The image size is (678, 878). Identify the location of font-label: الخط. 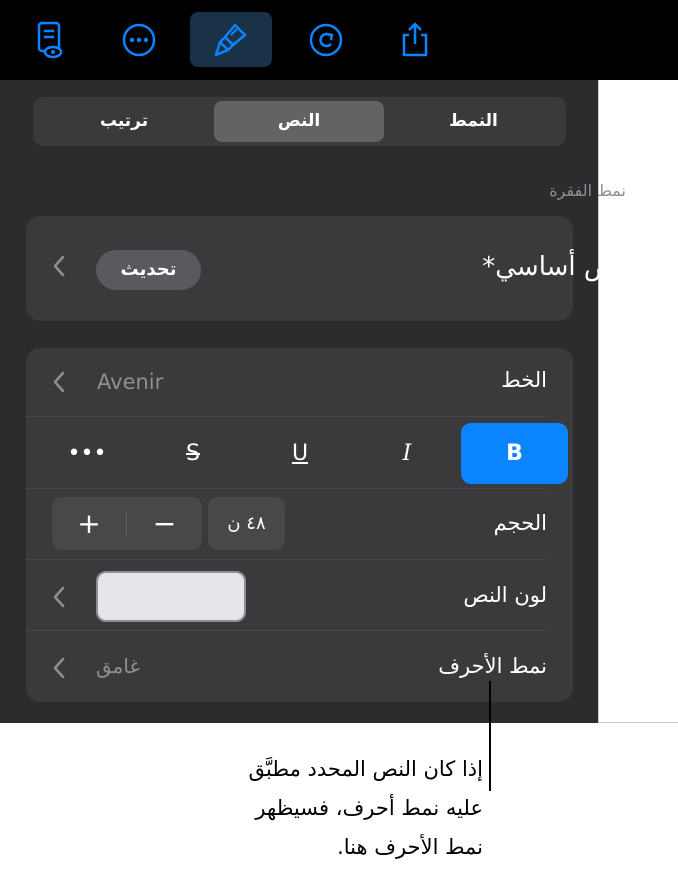
(524, 380).